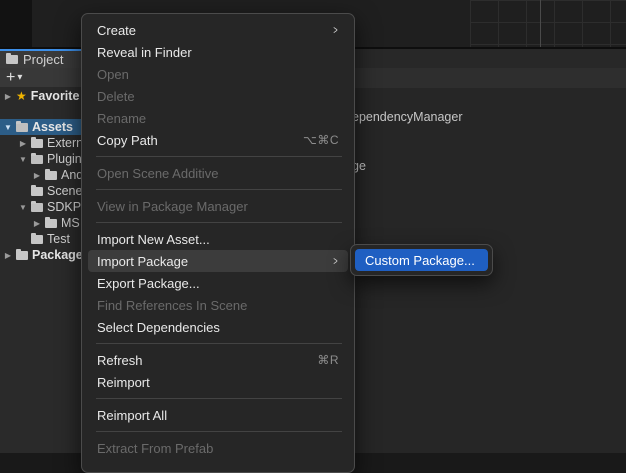 This screenshot has height=473, width=626. What do you see at coordinates (116, 96) in the screenshot?
I see `menu-item-label: Delete` at bounding box center [116, 96].